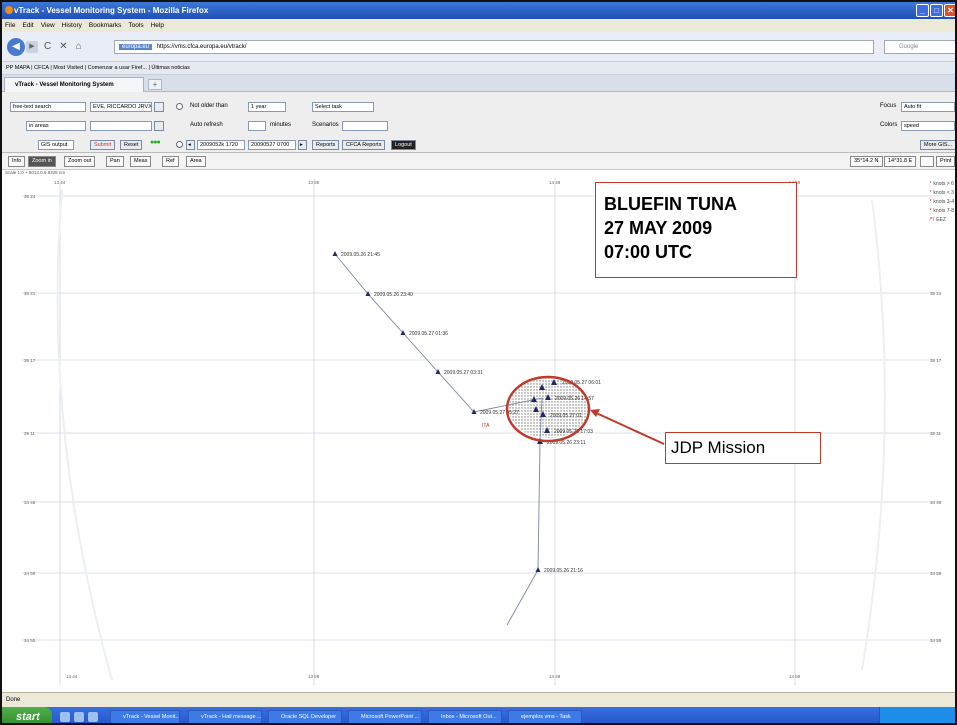 Image resolution: width=957 pixels, height=725 pixels. I want to click on new-tab-button: +, so click(155, 84).